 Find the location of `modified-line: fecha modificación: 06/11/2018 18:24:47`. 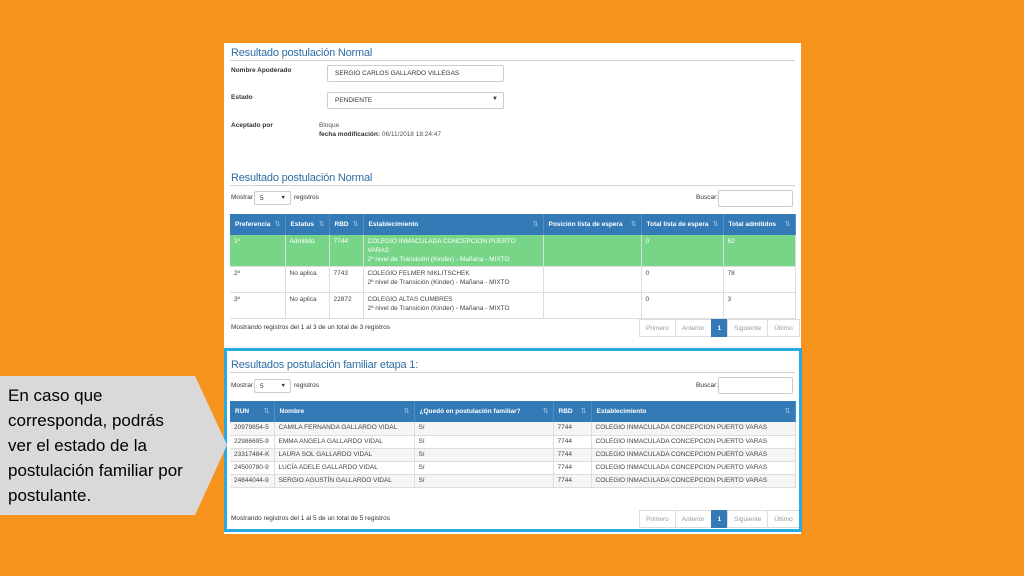

modified-line: fecha modificación: 06/11/2018 18:24:47 is located at coordinates (380, 134).